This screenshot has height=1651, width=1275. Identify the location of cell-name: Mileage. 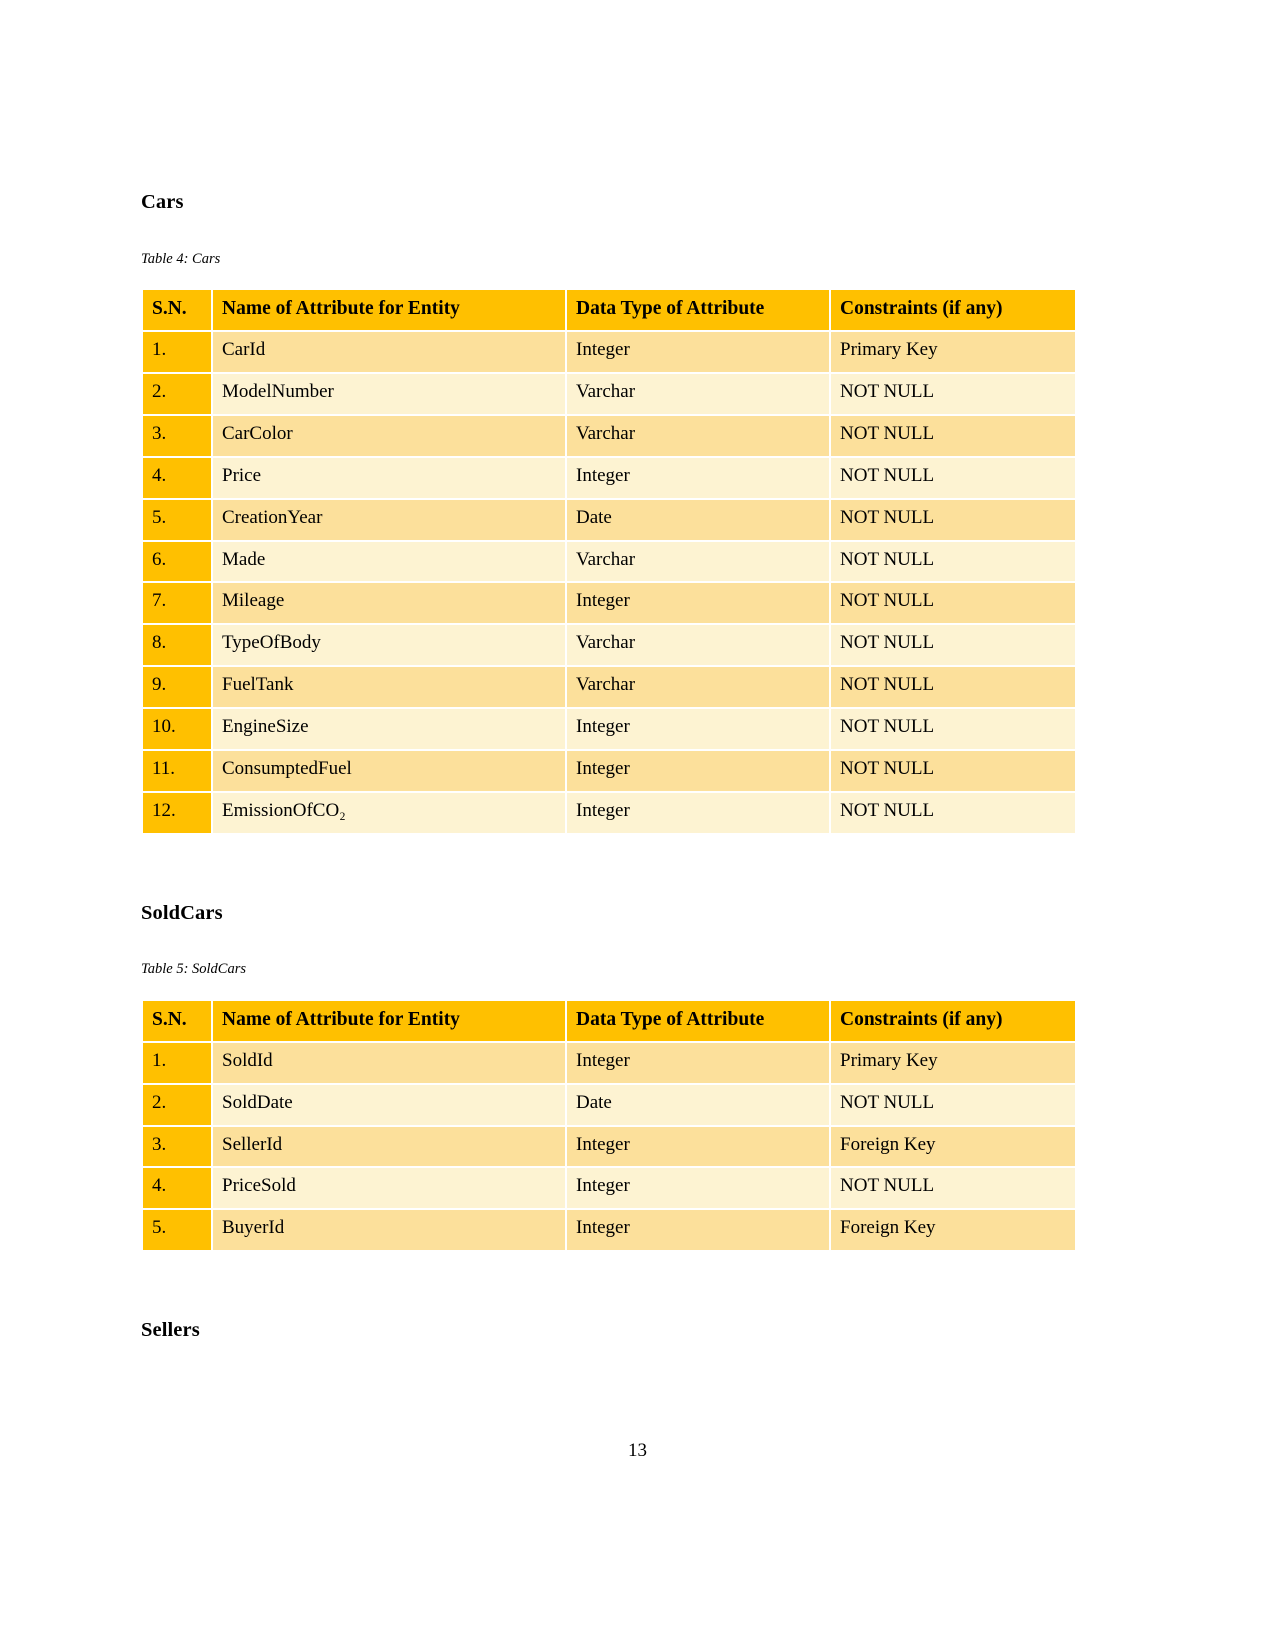
(389, 603).